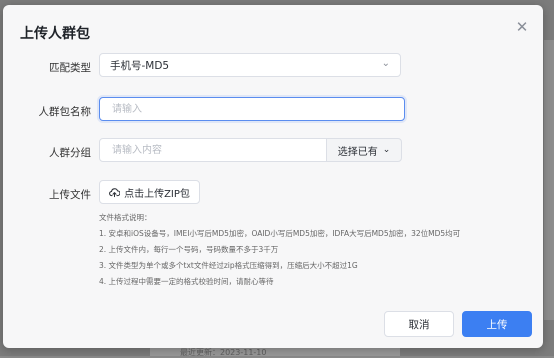  Describe the element at coordinates (522, 27) in the screenshot. I see `close-icon: ✕` at that location.